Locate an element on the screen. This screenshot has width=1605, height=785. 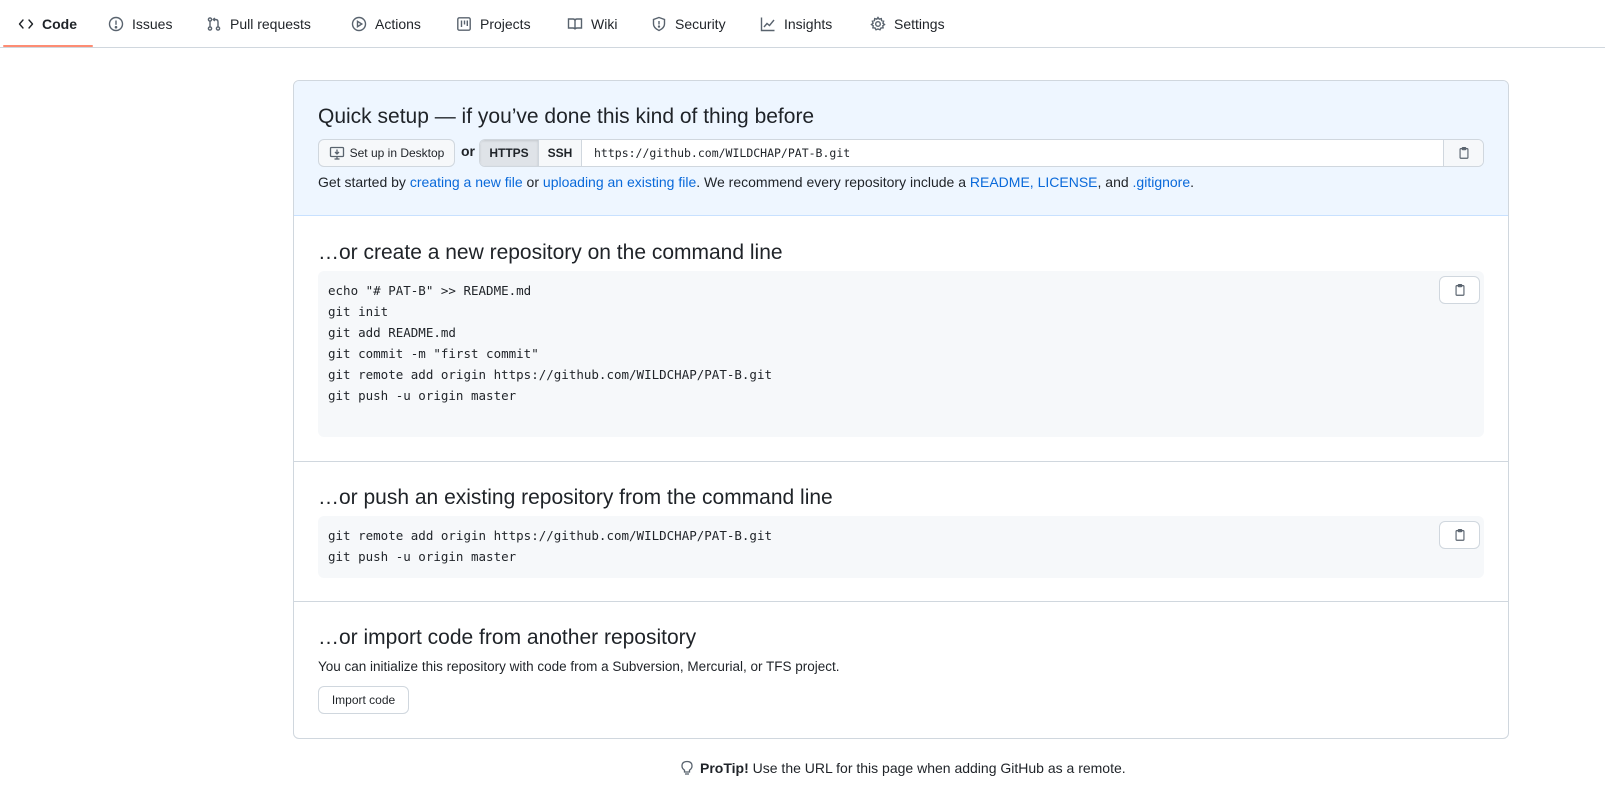
hint-text: , and is located at coordinates (1115, 182).